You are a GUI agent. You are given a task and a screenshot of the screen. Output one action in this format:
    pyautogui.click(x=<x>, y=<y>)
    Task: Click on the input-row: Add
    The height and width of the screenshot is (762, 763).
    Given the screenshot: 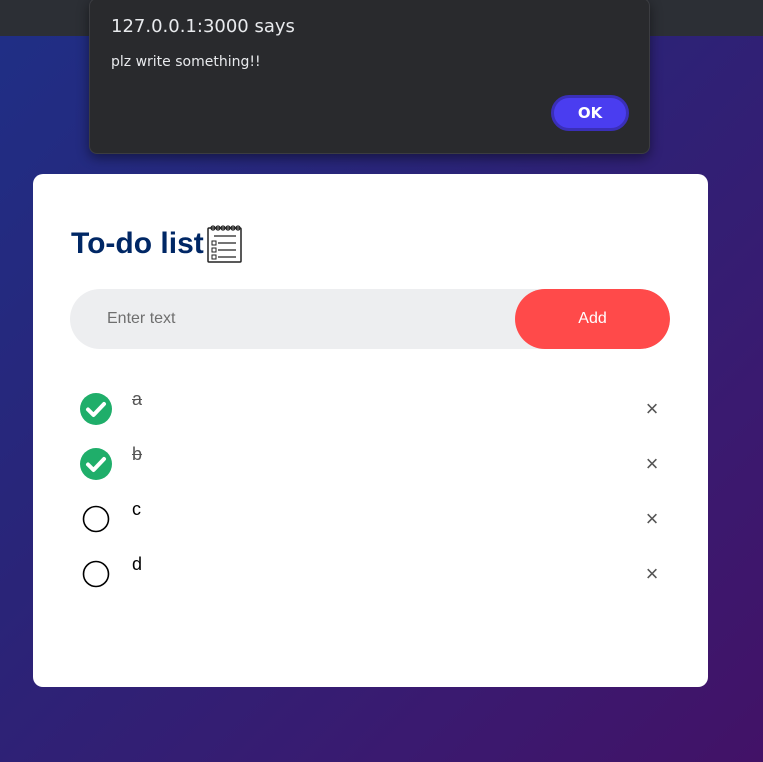 What is the action you would take?
    pyautogui.click(x=370, y=319)
    